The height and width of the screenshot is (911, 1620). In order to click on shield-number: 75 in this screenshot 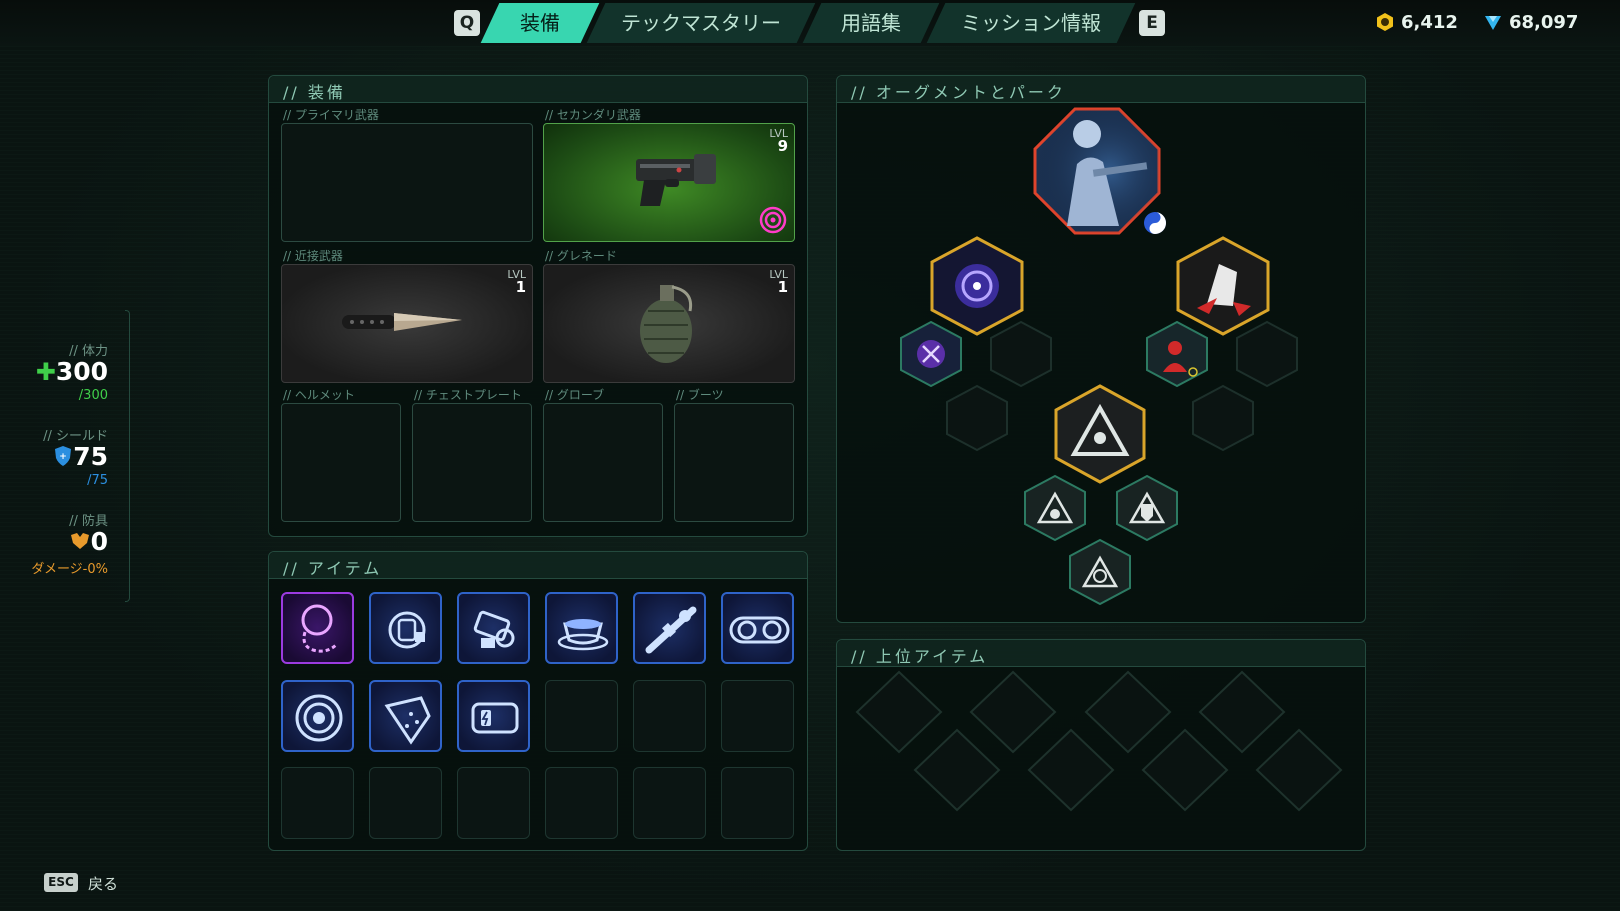, I will do `click(90, 456)`.